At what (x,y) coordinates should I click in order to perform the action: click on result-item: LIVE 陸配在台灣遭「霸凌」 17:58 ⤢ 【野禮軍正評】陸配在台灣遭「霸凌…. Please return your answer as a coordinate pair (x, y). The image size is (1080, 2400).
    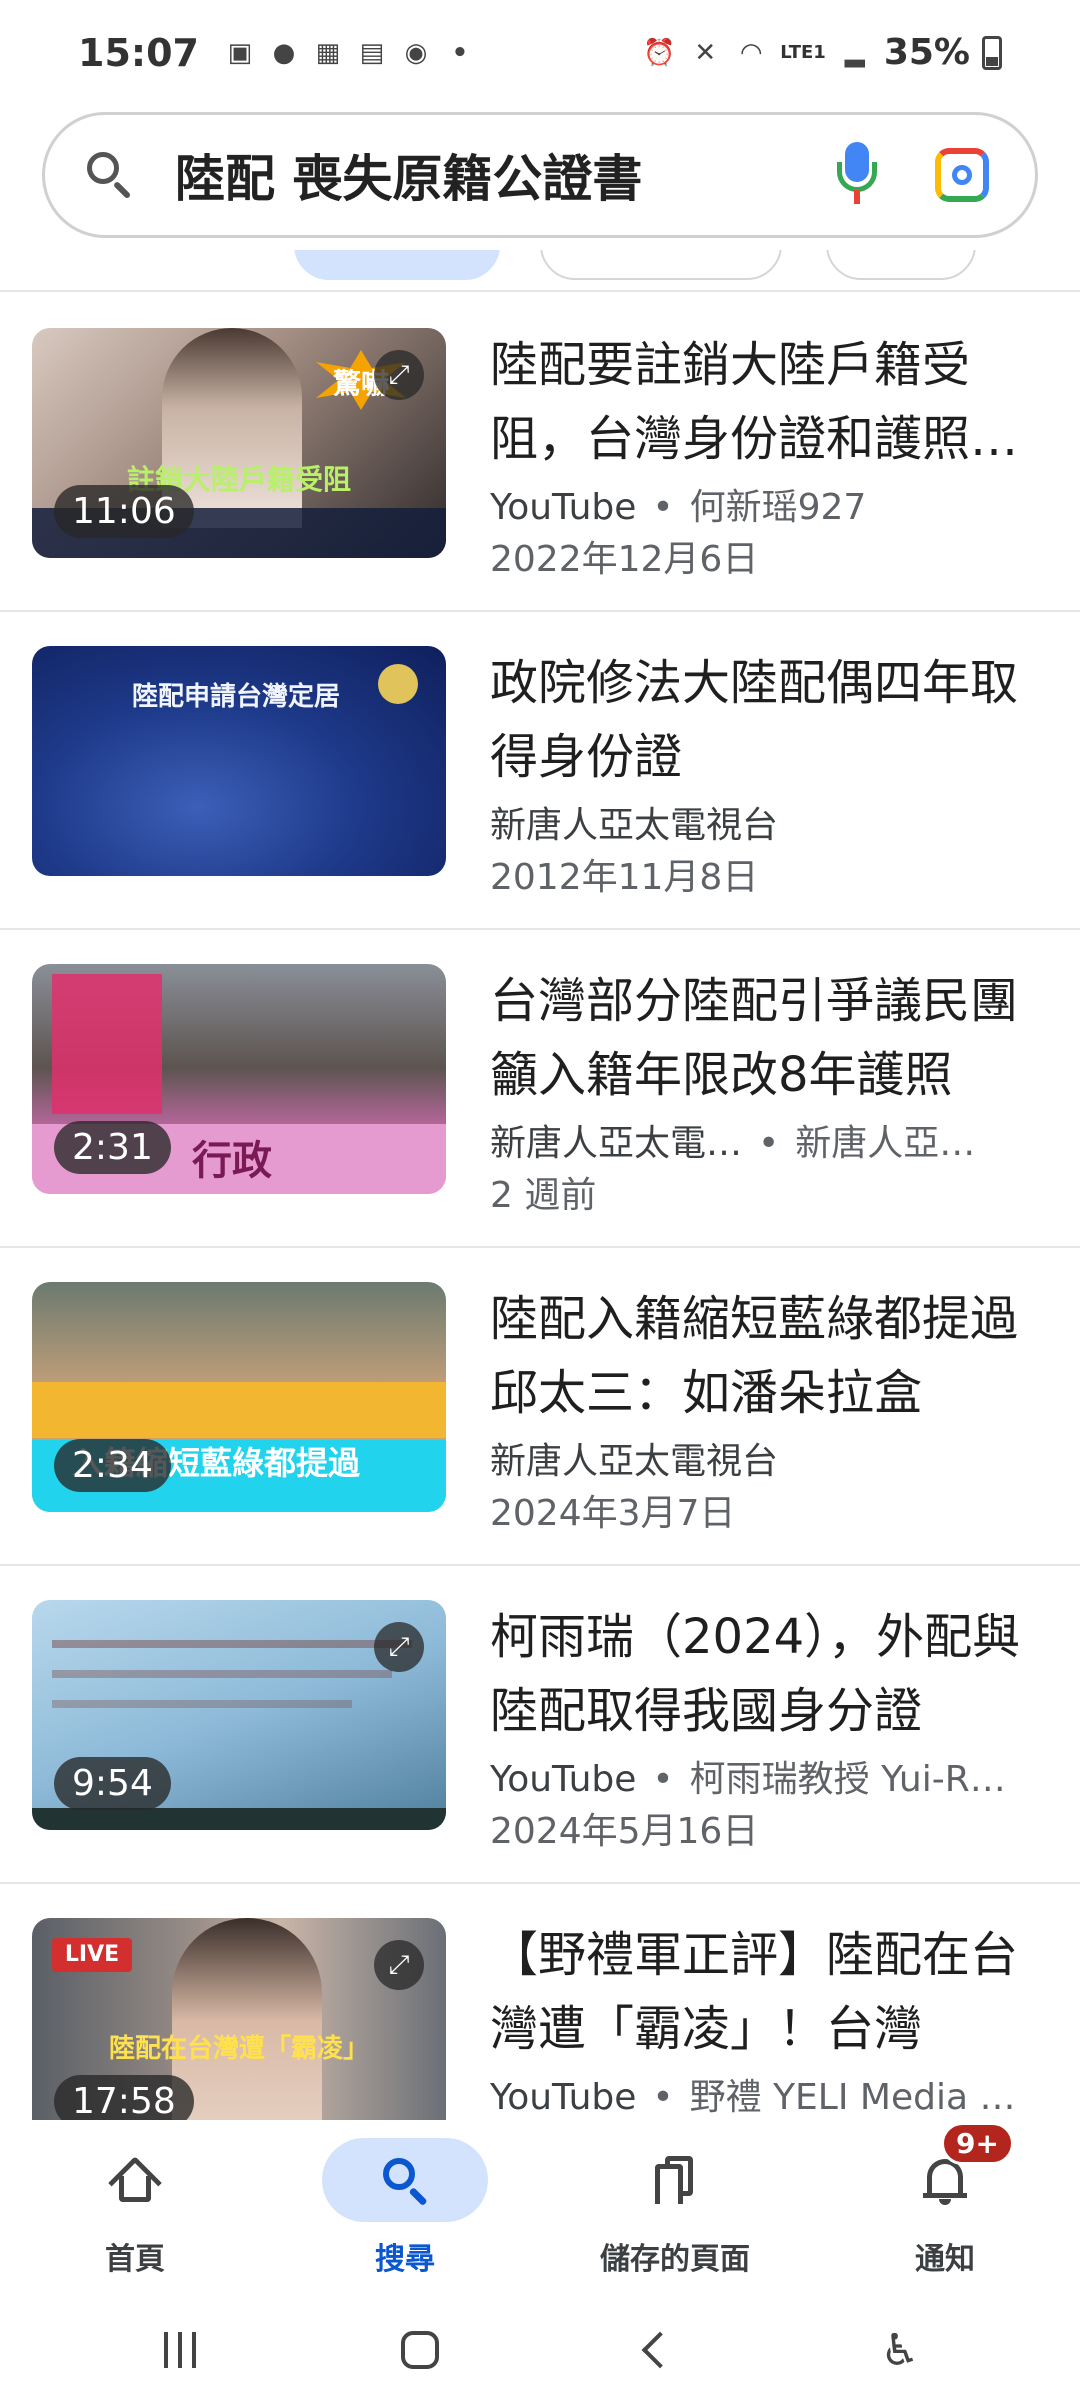
    Looking at the image, I should click on (540, 2002).